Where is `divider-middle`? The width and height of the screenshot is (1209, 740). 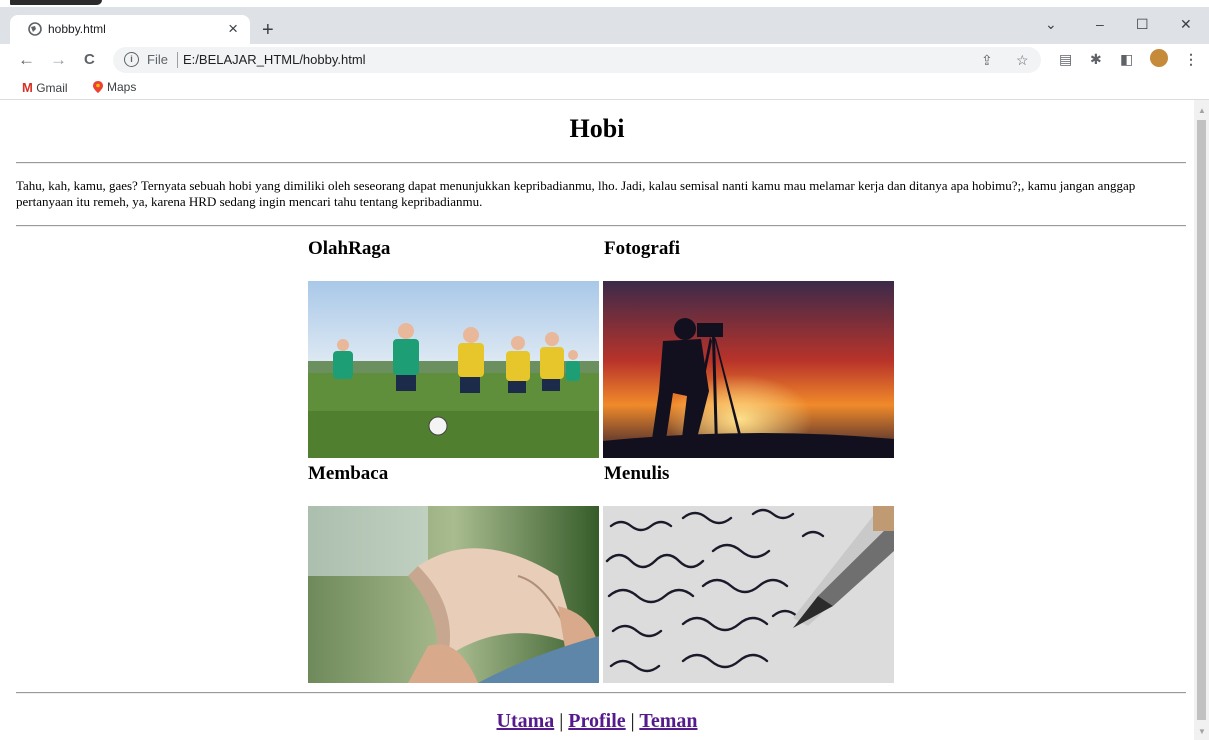
divider-middle is located at coordinates (601, 226).